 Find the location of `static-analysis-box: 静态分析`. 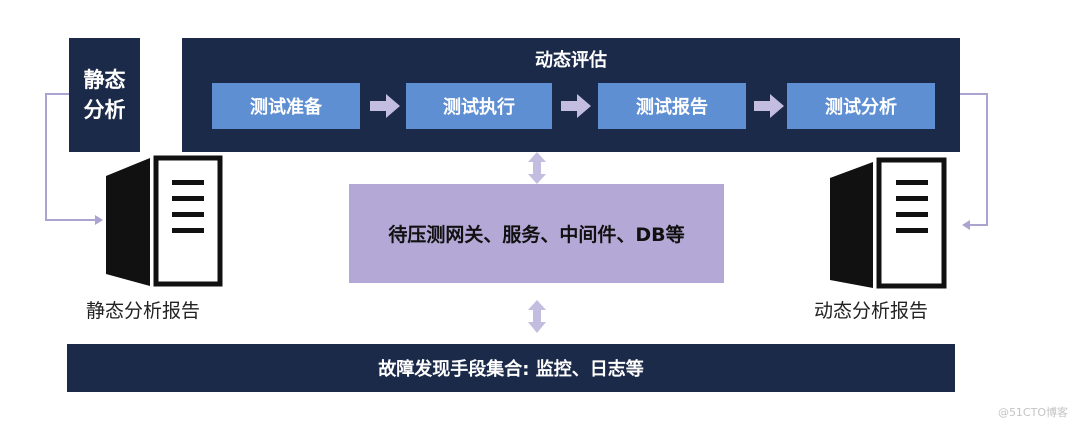

static-analysis-box: 静态分析 is located at coordinates (104, 95).